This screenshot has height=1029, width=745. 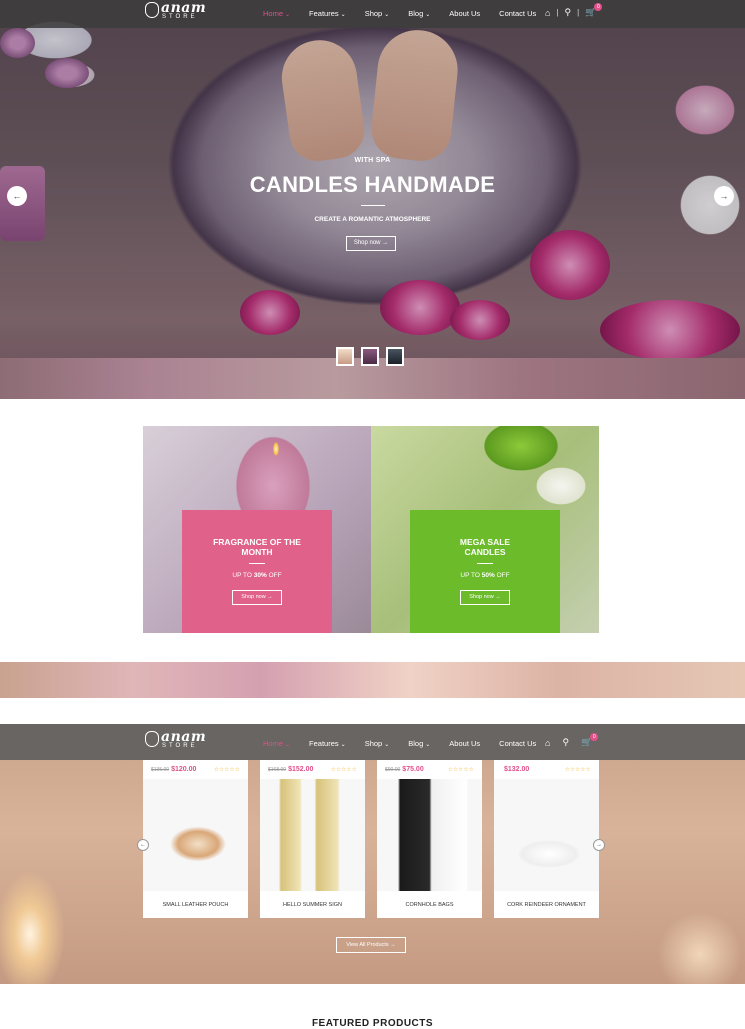 What do you see at coordinates (257, 575) in the screenshot?
I see `promo-offer: UP TO 30% OFF` at bounding box center [257, 575].